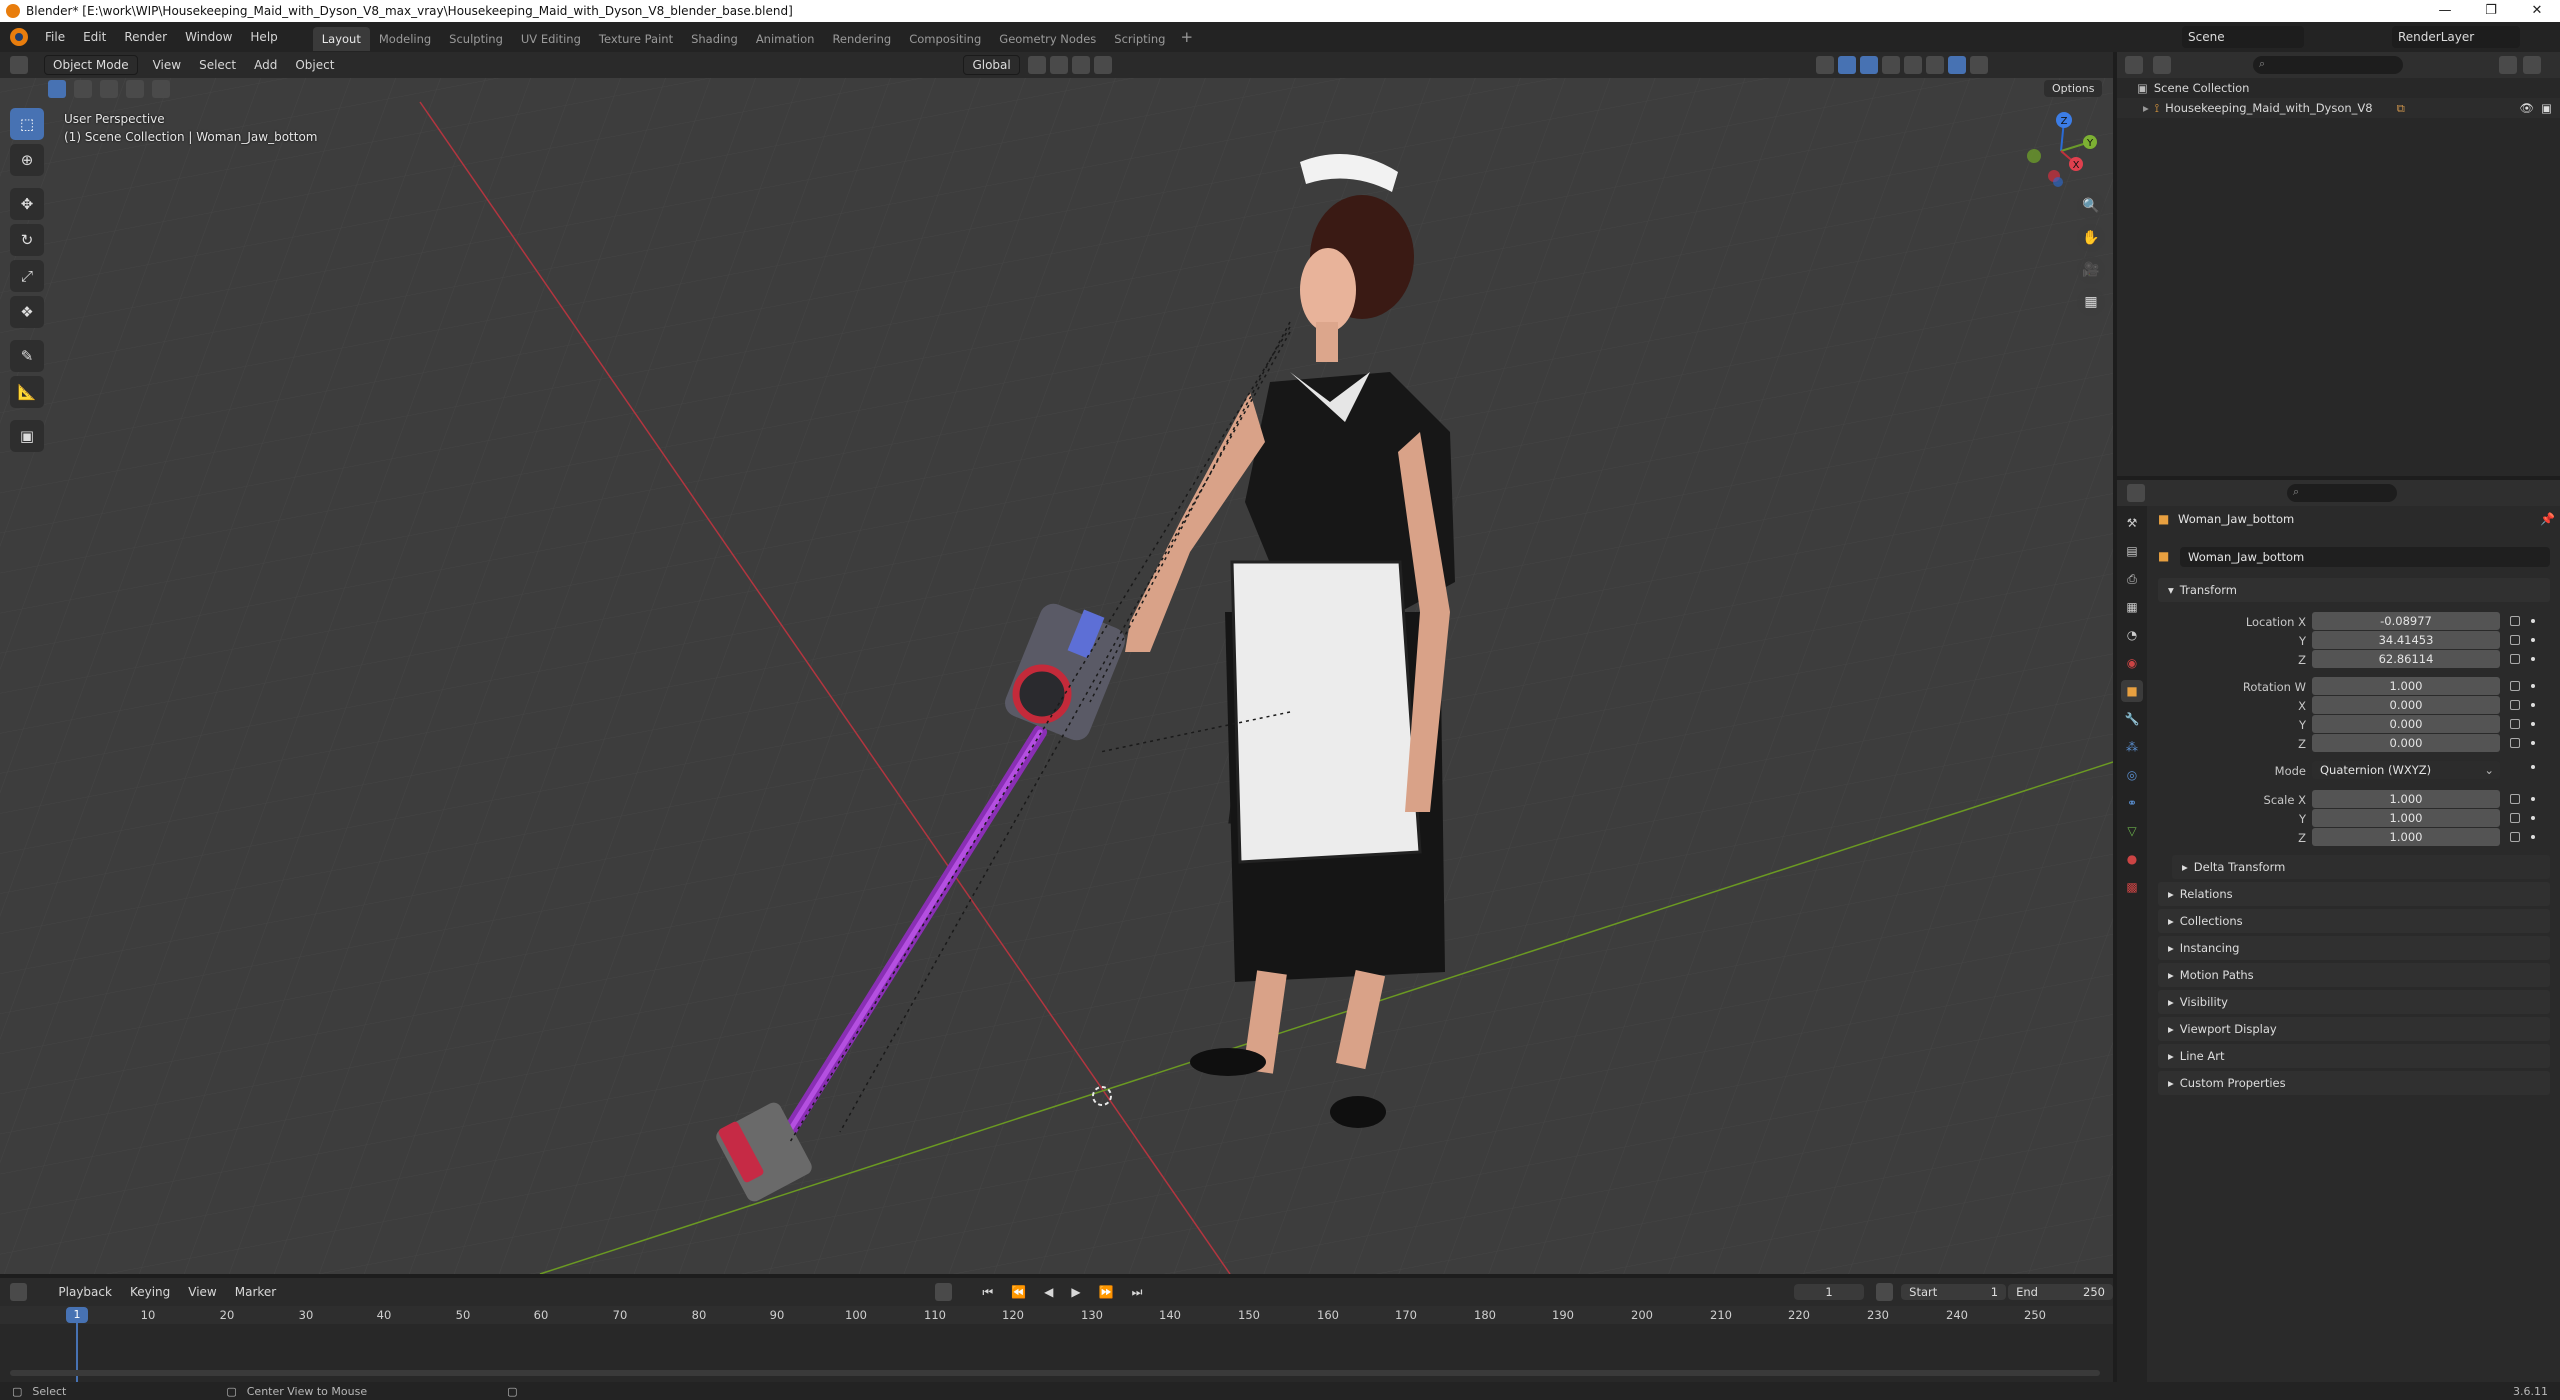 The image size is (2560, 1400). Describe the element at coordinates (77, 1315) in the screenshot. I see `playhead-frame-indicator: 1` at that location.